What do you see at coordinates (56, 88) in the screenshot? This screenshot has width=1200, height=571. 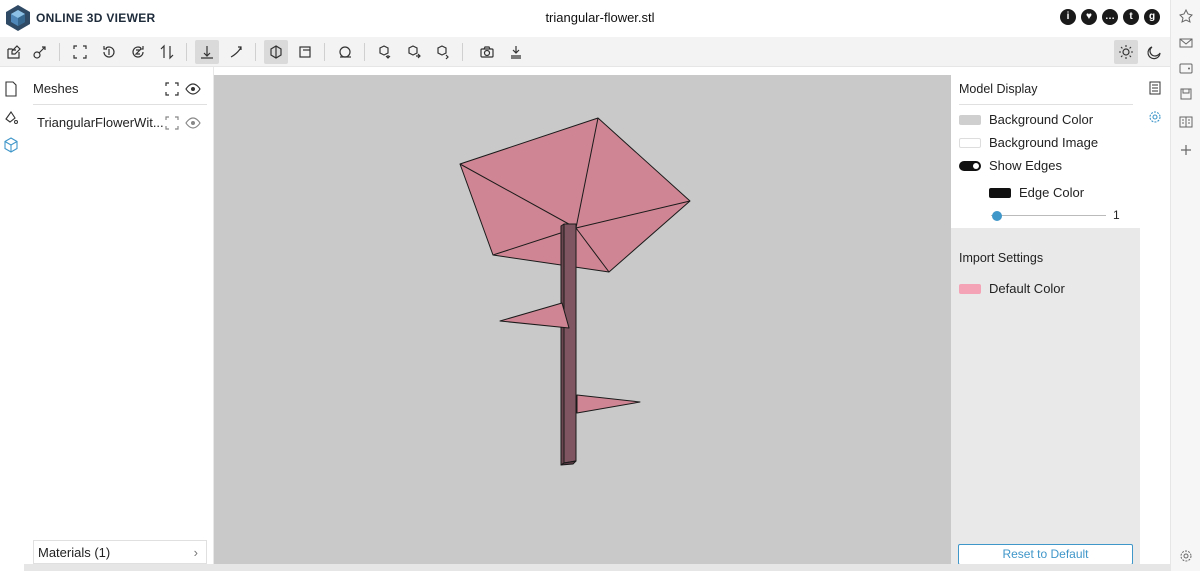 I see `meshes-title: Meshes` at bounding box center [56, 88].